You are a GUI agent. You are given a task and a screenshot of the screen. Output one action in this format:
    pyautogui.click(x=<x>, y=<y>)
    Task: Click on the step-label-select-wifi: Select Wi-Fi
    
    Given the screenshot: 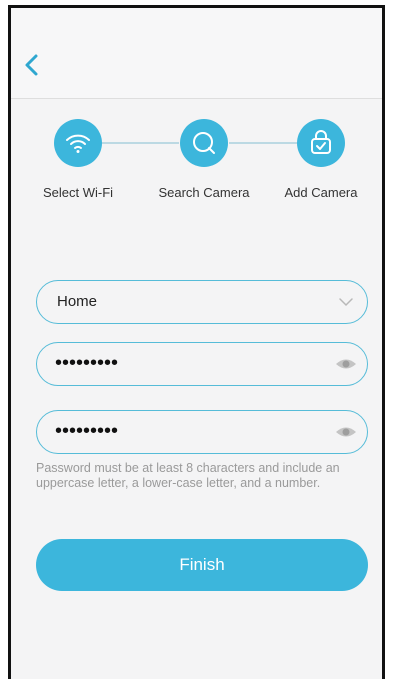 What is the action you would take?
    pyautogui.click(x=78, y=192)
    